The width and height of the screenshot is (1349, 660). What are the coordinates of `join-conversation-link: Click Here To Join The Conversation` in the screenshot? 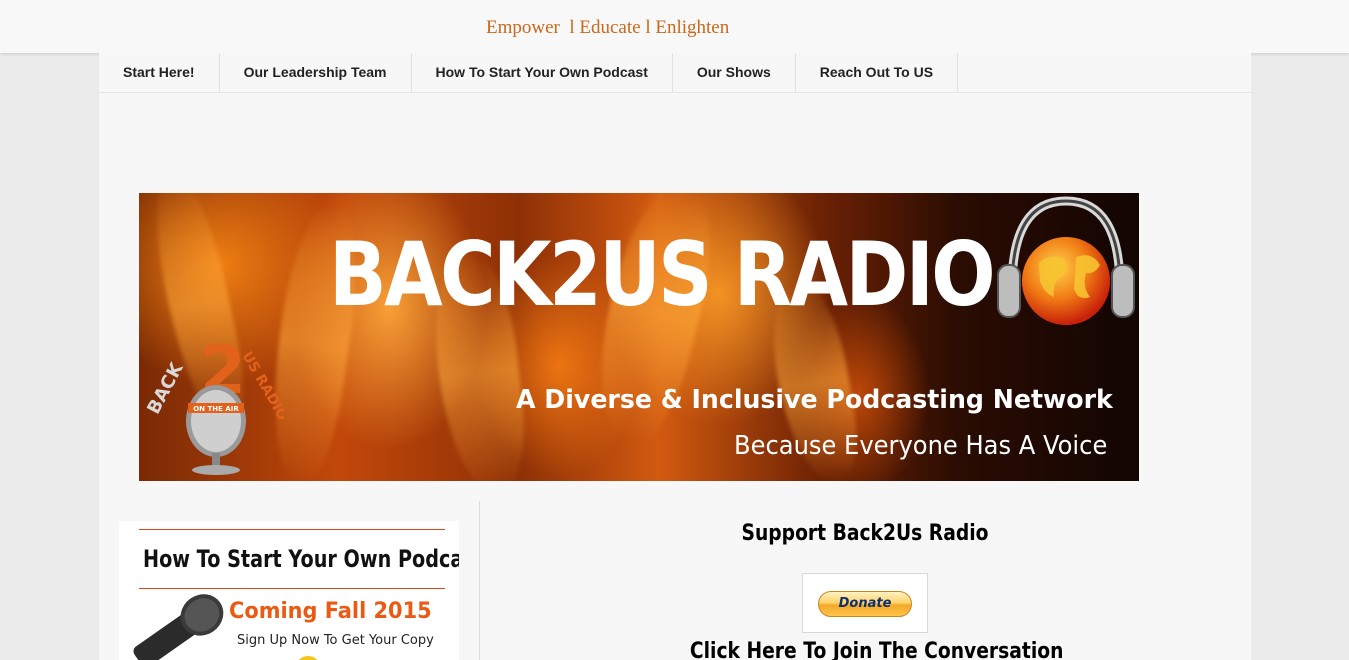 It's located at (876, 649).